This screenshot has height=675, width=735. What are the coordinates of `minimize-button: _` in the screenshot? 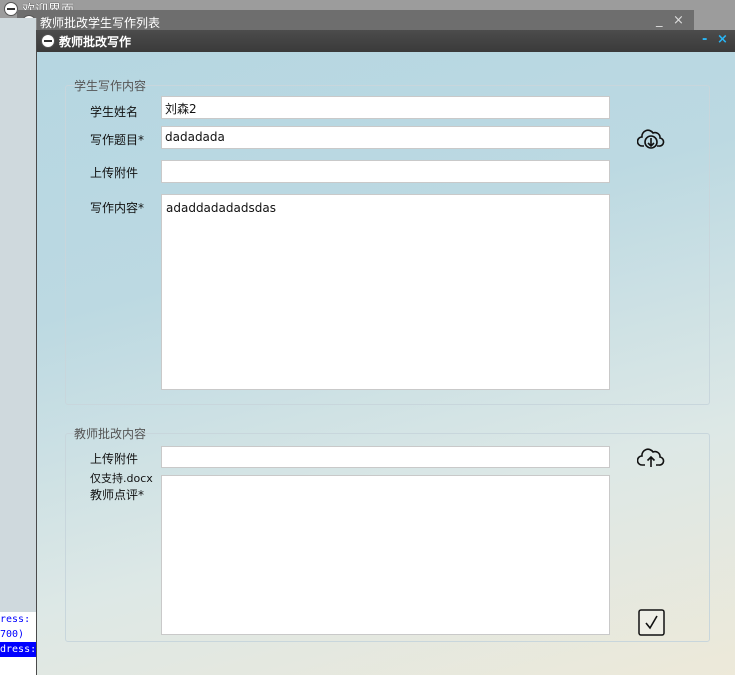 It's located at (659, 20).